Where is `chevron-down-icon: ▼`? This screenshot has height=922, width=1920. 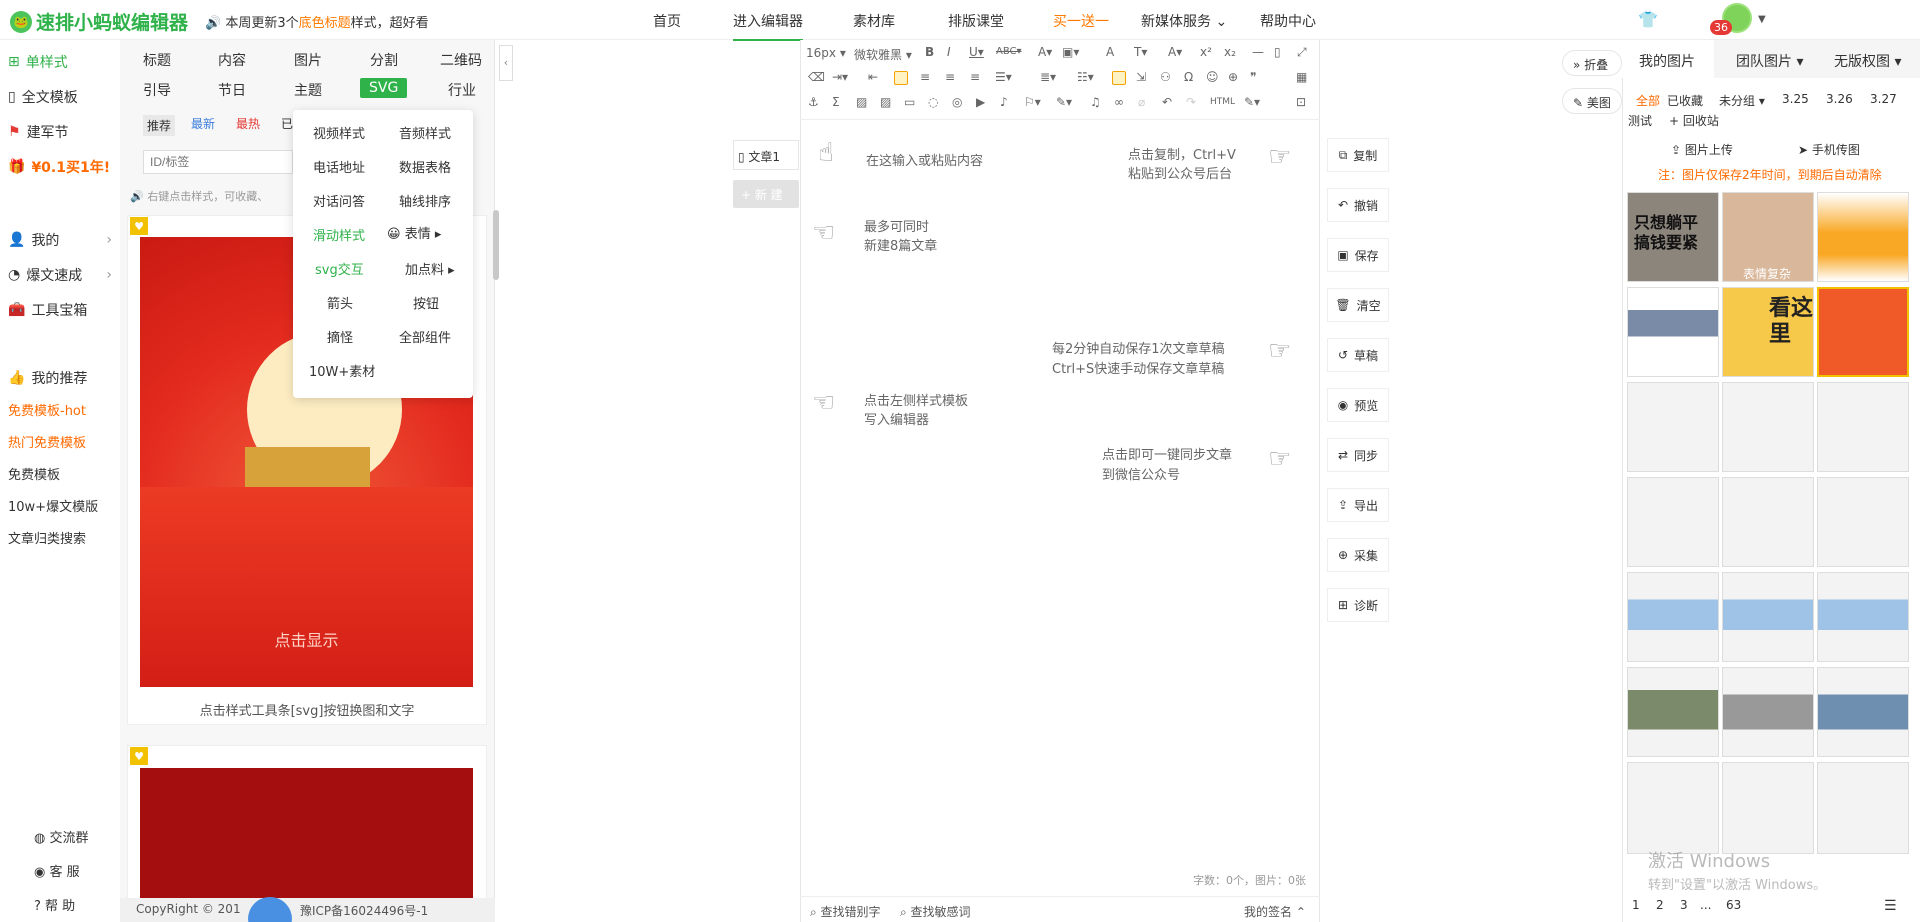 chevron-down-icon: ▼ is located at coordinates (1762, 19).